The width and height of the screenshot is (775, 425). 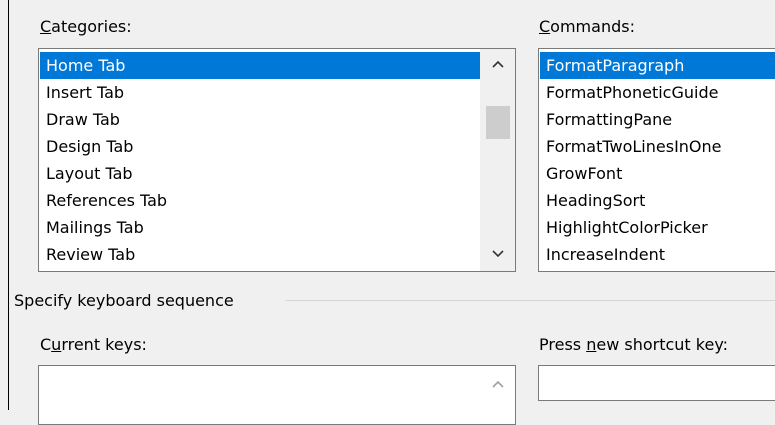 I want to click on categories-scrollbar, so click(x=497, y=160).